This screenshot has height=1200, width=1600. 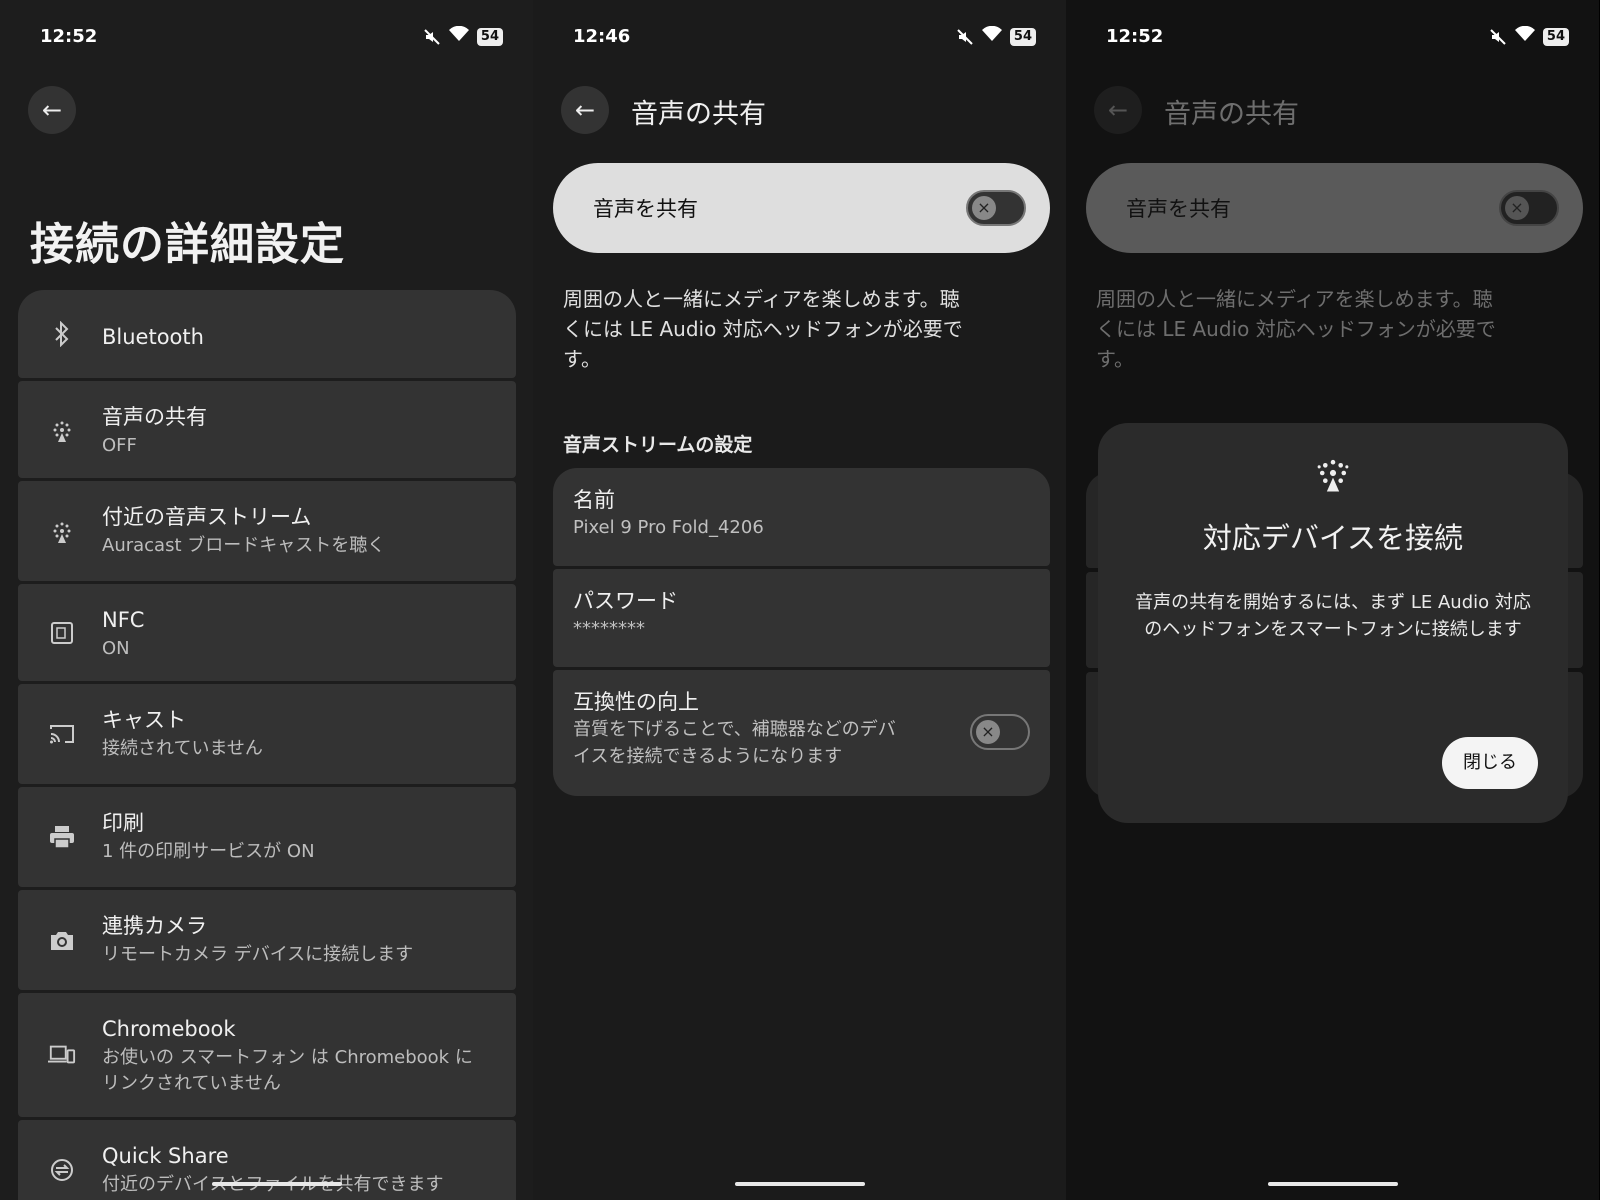 I want to click on list-item-print: 印刷 1 件の印刷サービスが ON, so click(x=267, y=837).